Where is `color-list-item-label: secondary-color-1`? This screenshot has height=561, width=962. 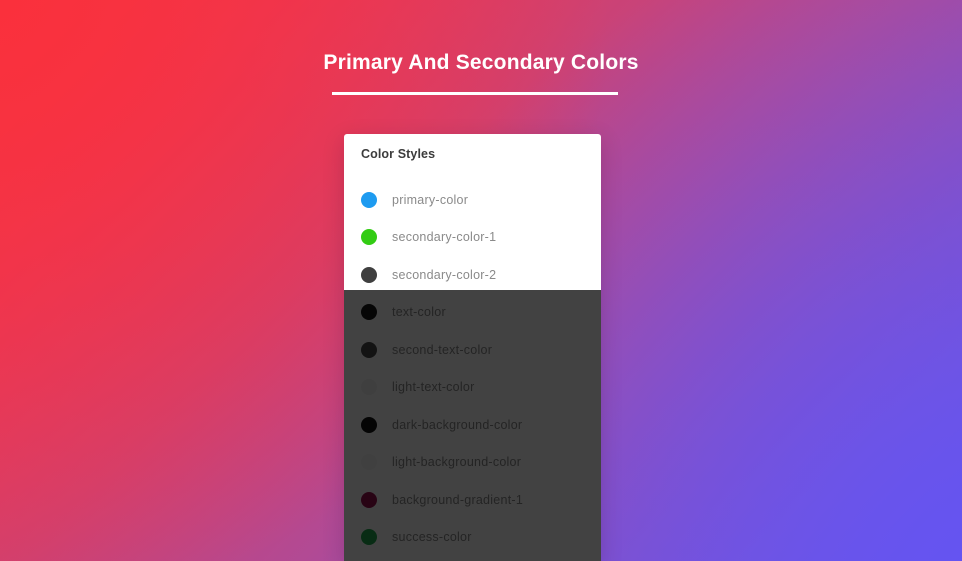 color-list-item-label: secondary-color-1 is located at coordinates (444, 237).